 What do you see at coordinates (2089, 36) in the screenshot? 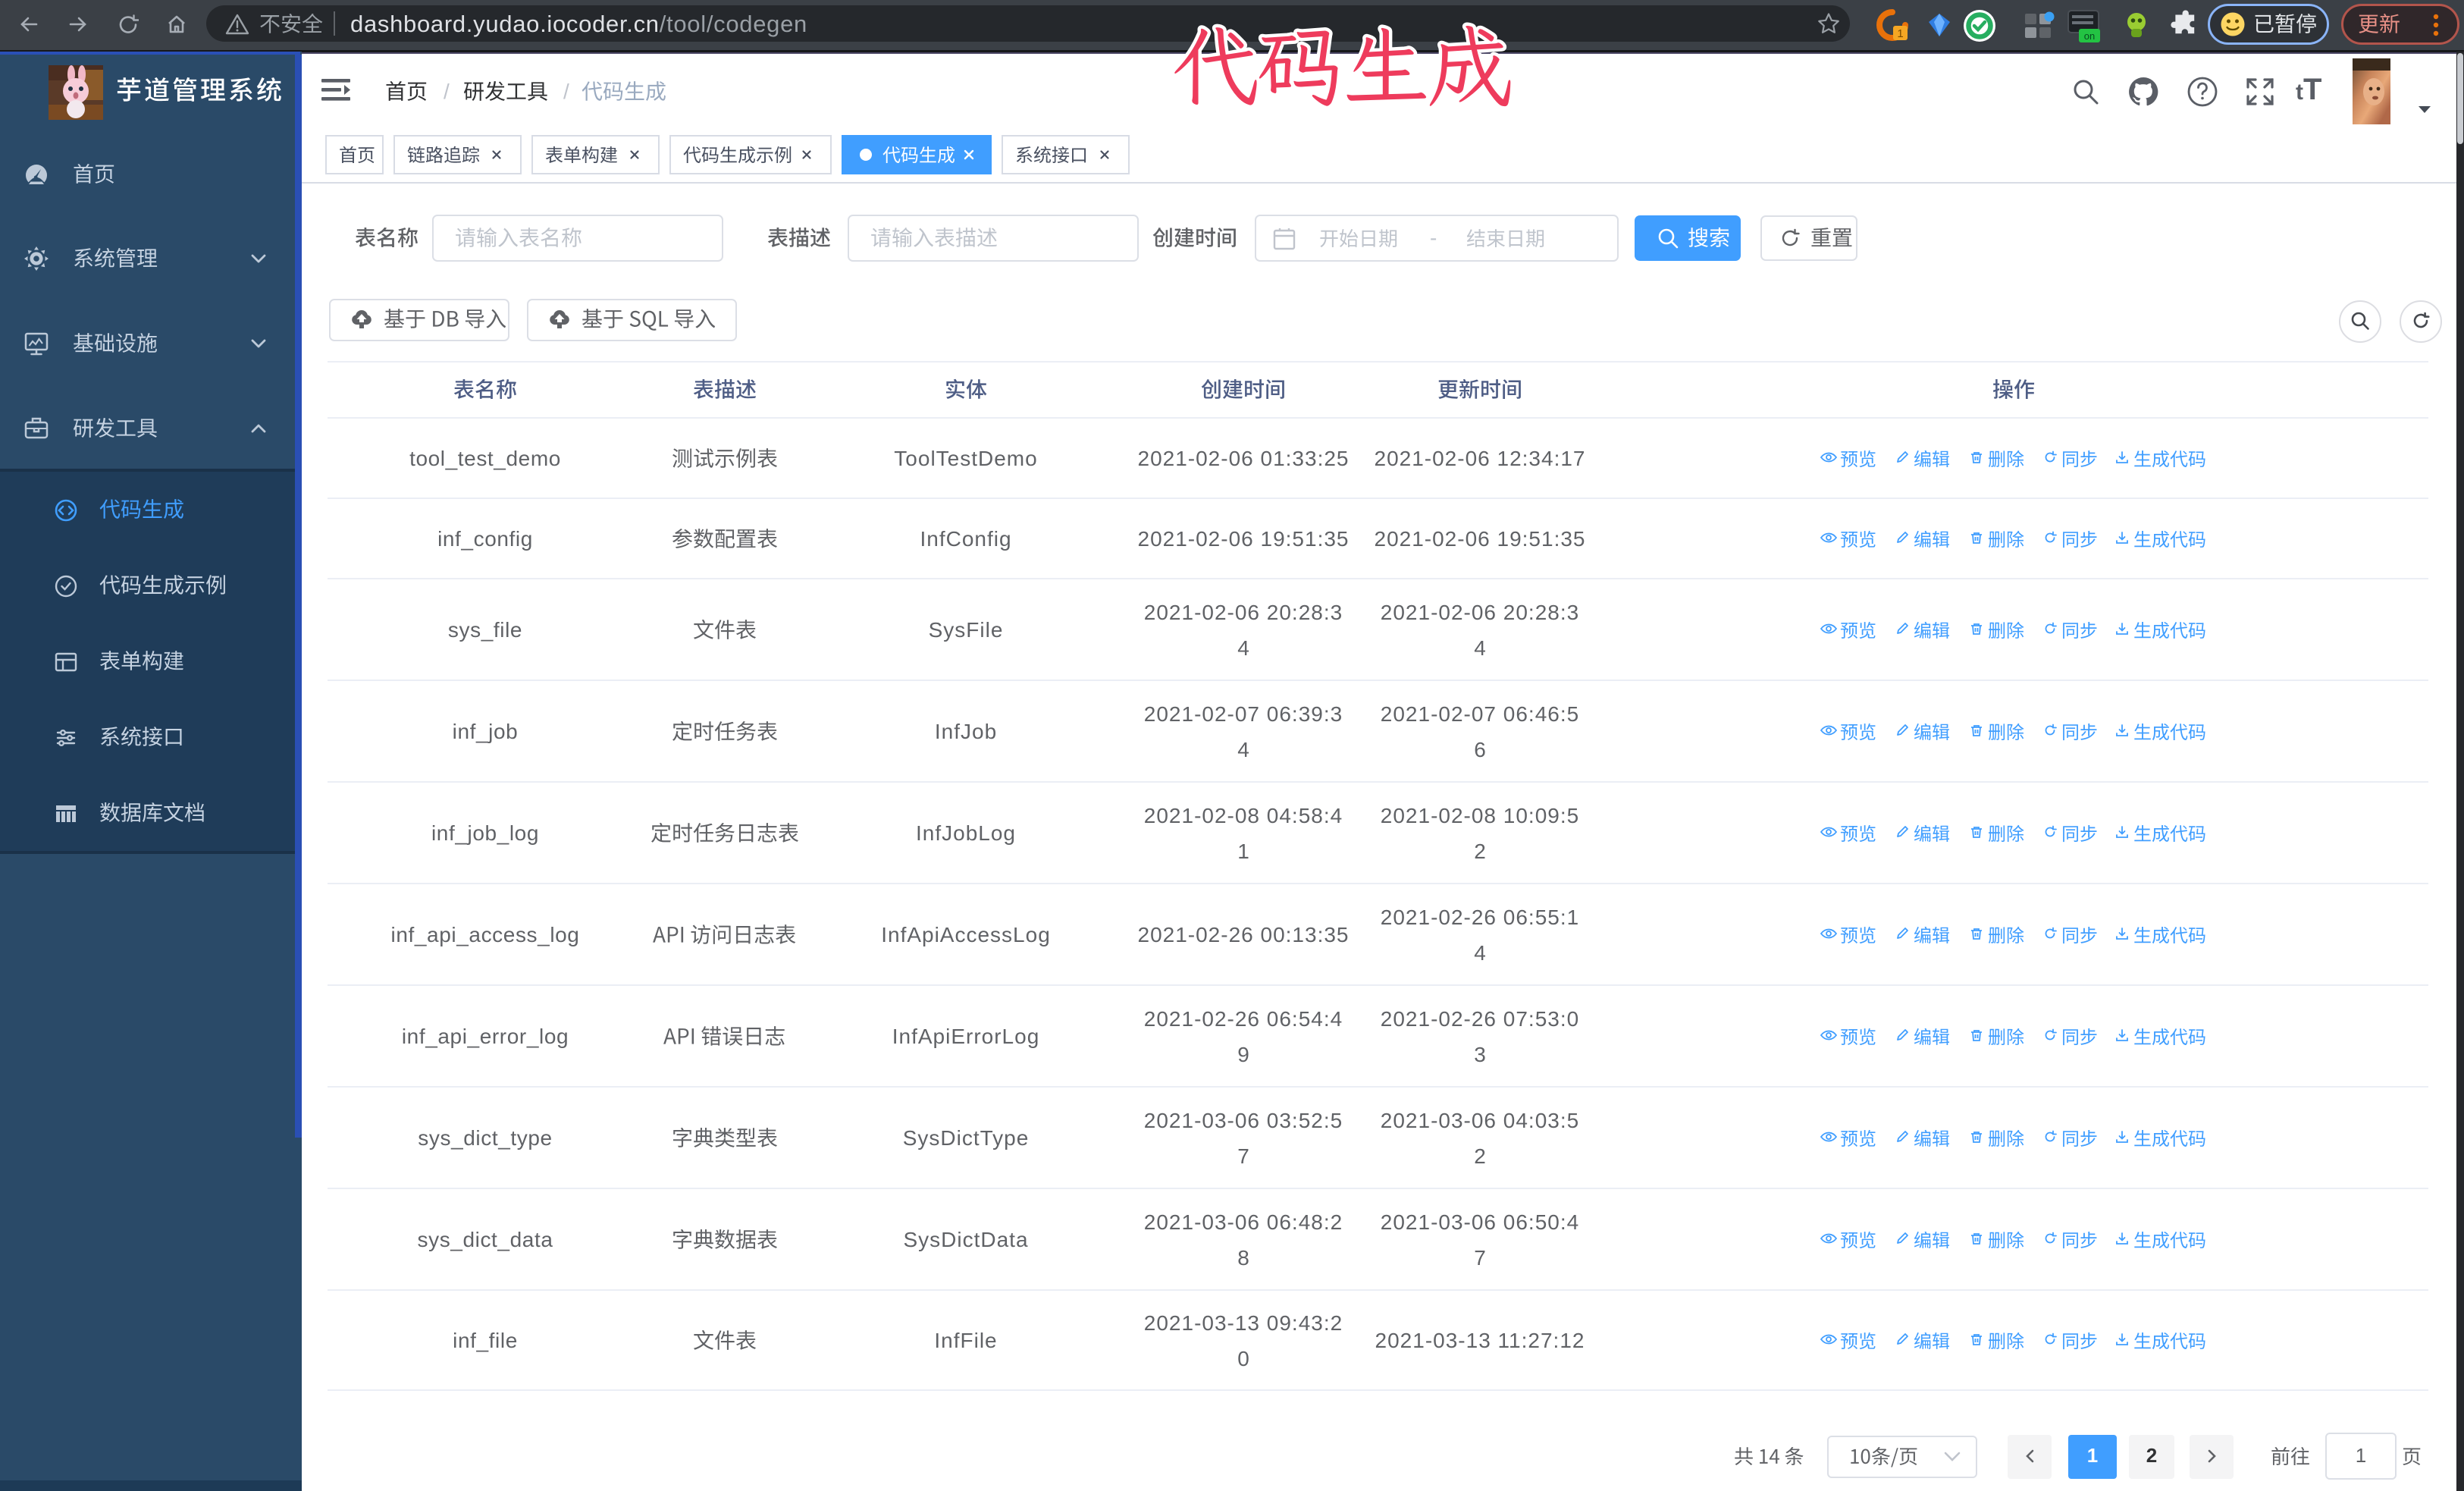
I see `svg-text: on` at bounding box center [2089, 36].